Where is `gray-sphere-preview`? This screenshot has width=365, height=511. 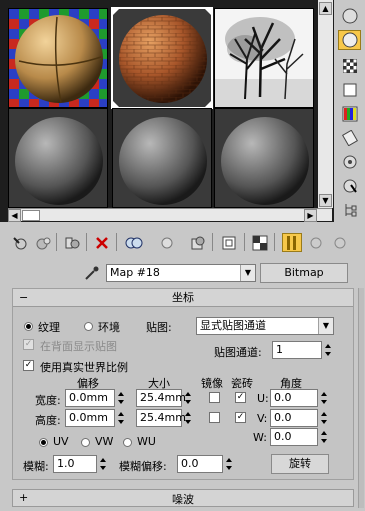 gray-sphere-preview is located at coordinates (162, 158).